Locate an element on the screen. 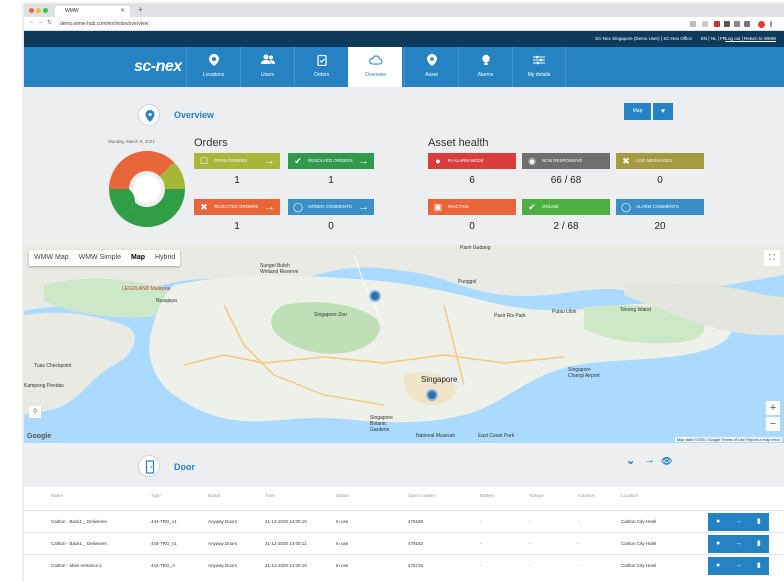  close-window-icon is located at coordinates (31, 10).